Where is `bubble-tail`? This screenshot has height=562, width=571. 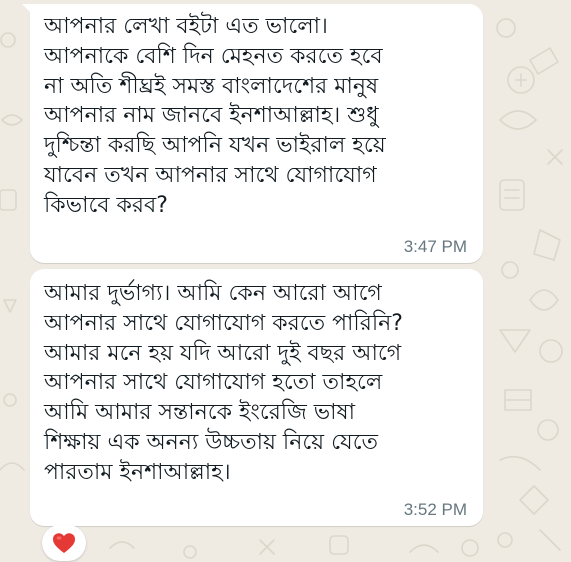
bubble-tail is located at coordinates (27, 9).